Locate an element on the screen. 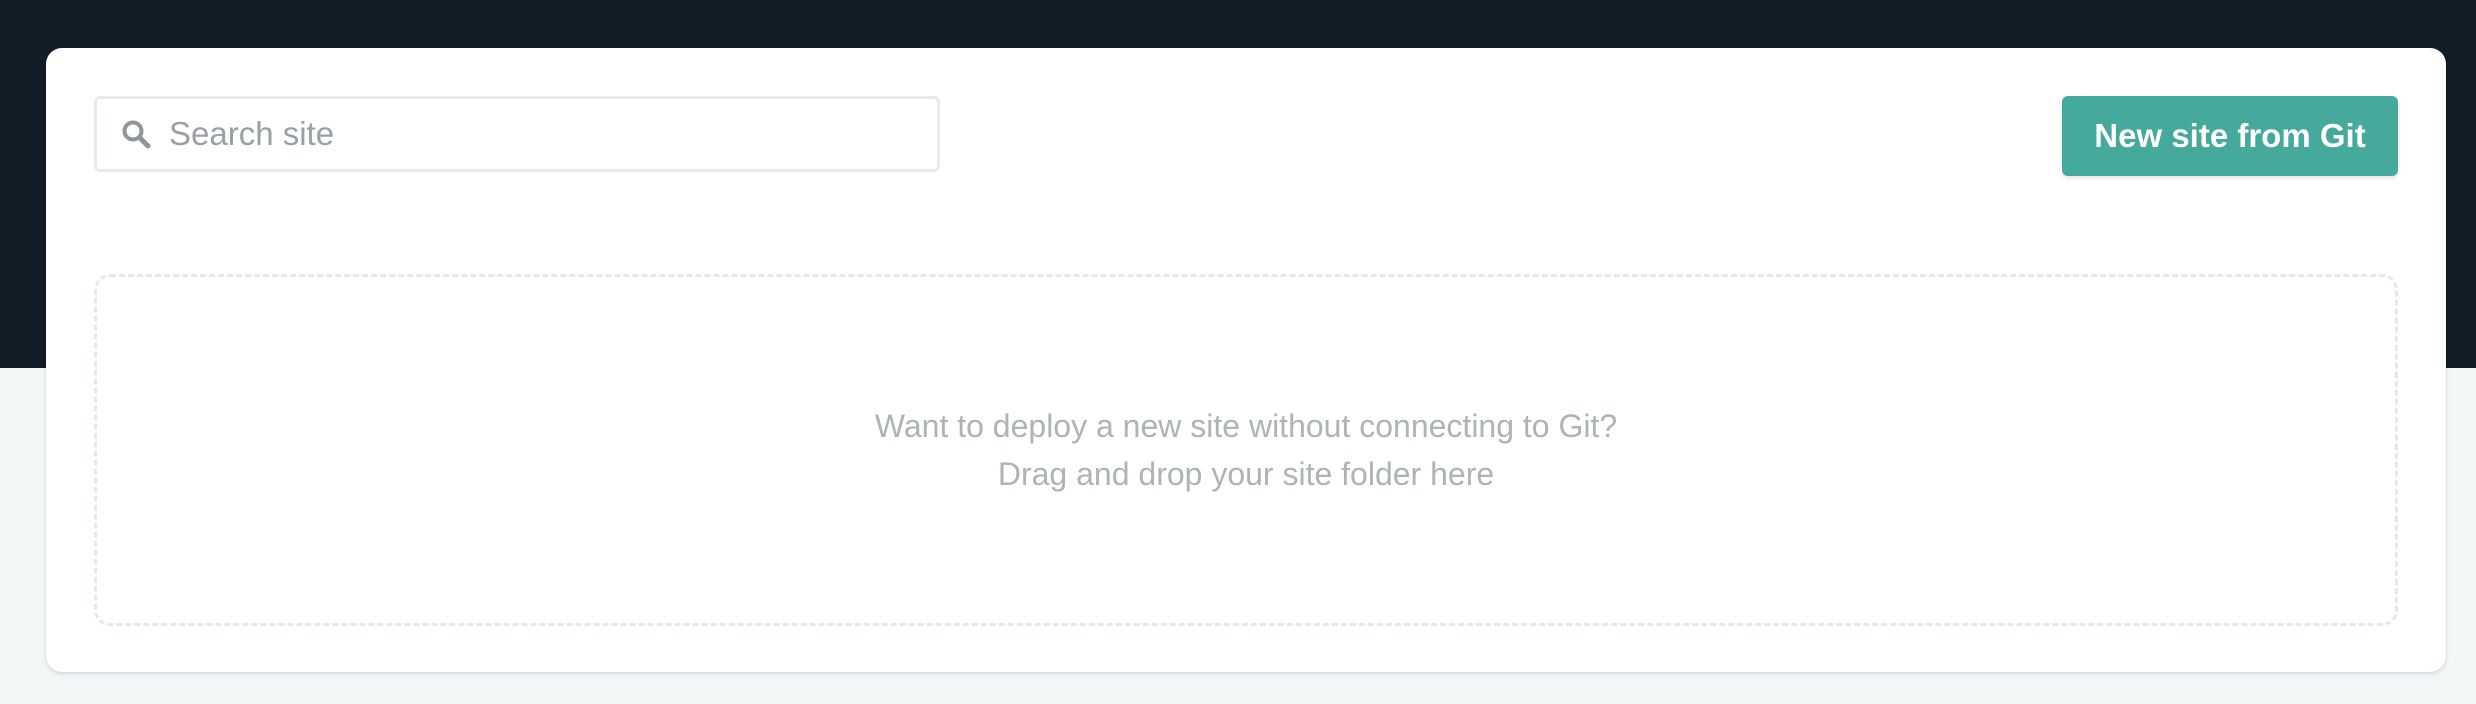 The image size is (2476, 704). site-search-field is located at coordinates (517, 134).